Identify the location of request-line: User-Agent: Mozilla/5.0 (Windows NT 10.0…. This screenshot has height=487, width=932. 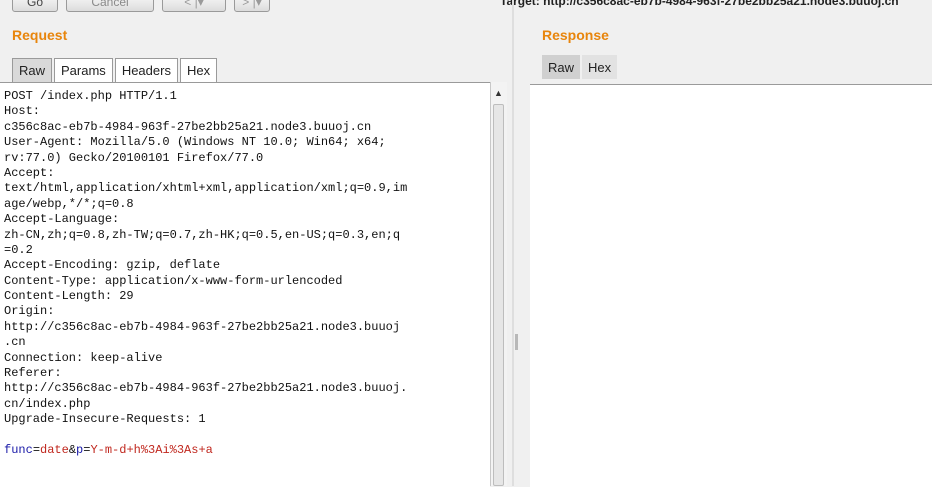
(195, 142).